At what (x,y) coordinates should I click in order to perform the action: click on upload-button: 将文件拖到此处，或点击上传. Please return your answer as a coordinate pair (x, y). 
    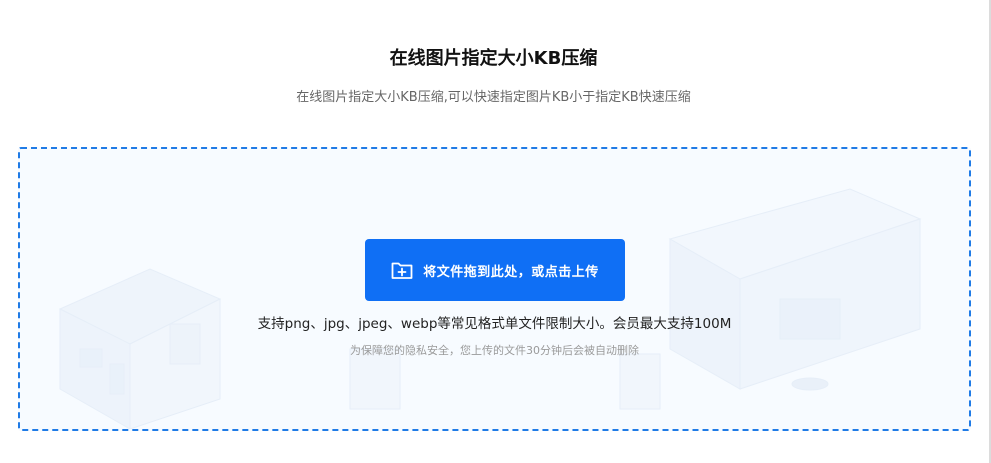
    Looking at the image, I should click on (495, 270).